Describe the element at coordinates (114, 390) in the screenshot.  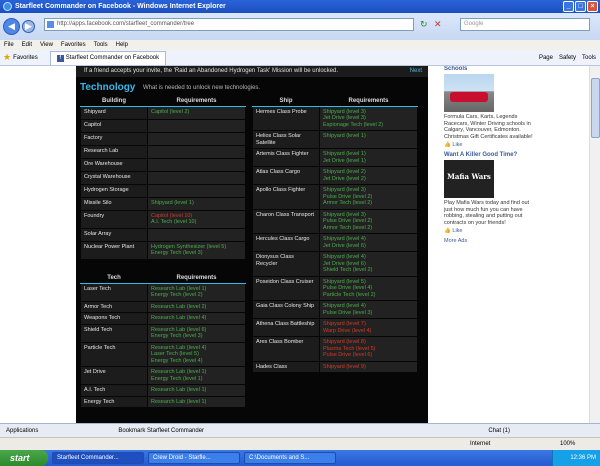
I see `item-name: A.I. Tech` at that location.